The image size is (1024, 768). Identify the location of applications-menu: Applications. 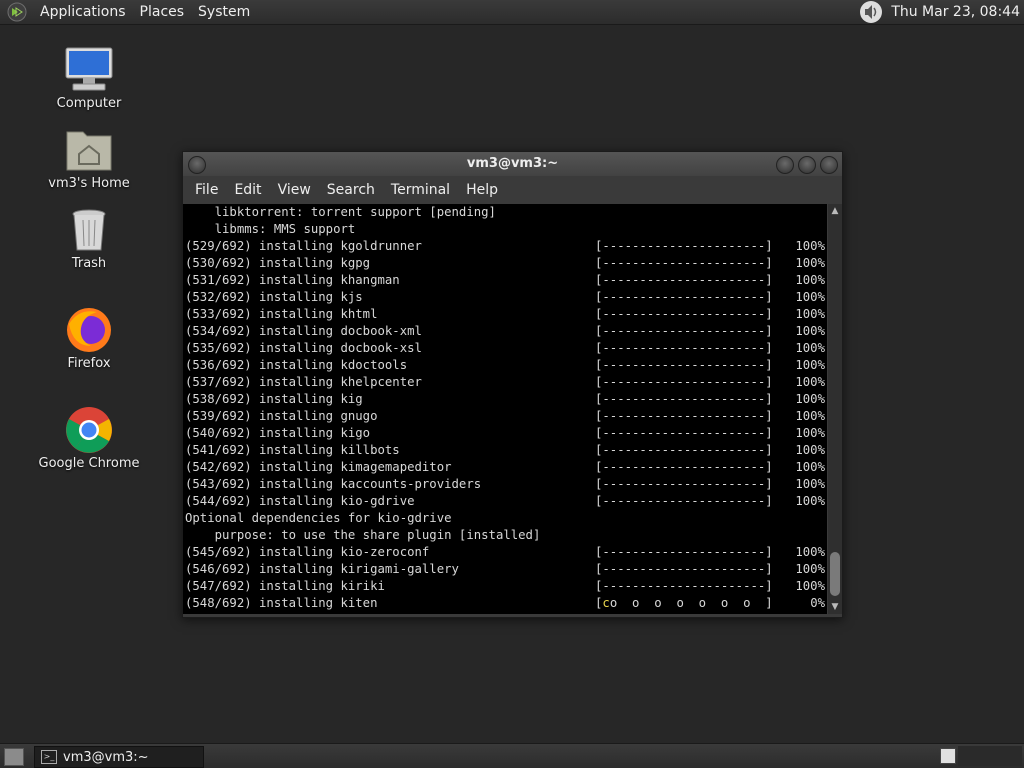
(83, 12).